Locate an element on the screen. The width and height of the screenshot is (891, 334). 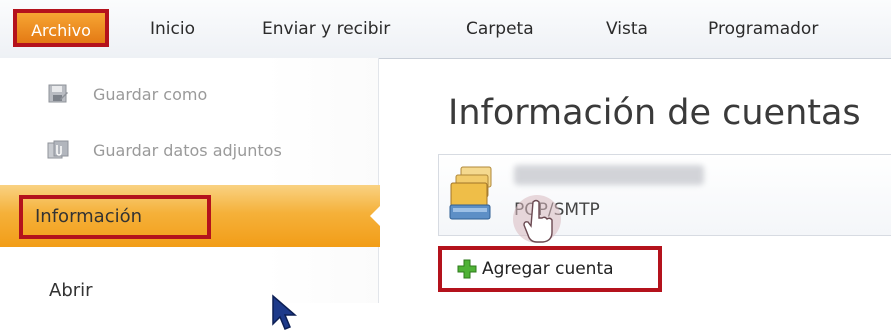
account-email-blurred is located at coordinates (609, 175).